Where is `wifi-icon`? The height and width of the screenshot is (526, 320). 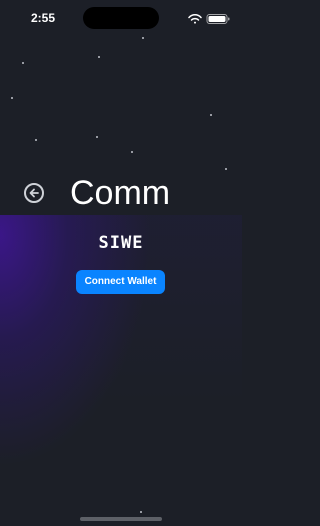
wifi-icon is located at coordinates (195, 19).